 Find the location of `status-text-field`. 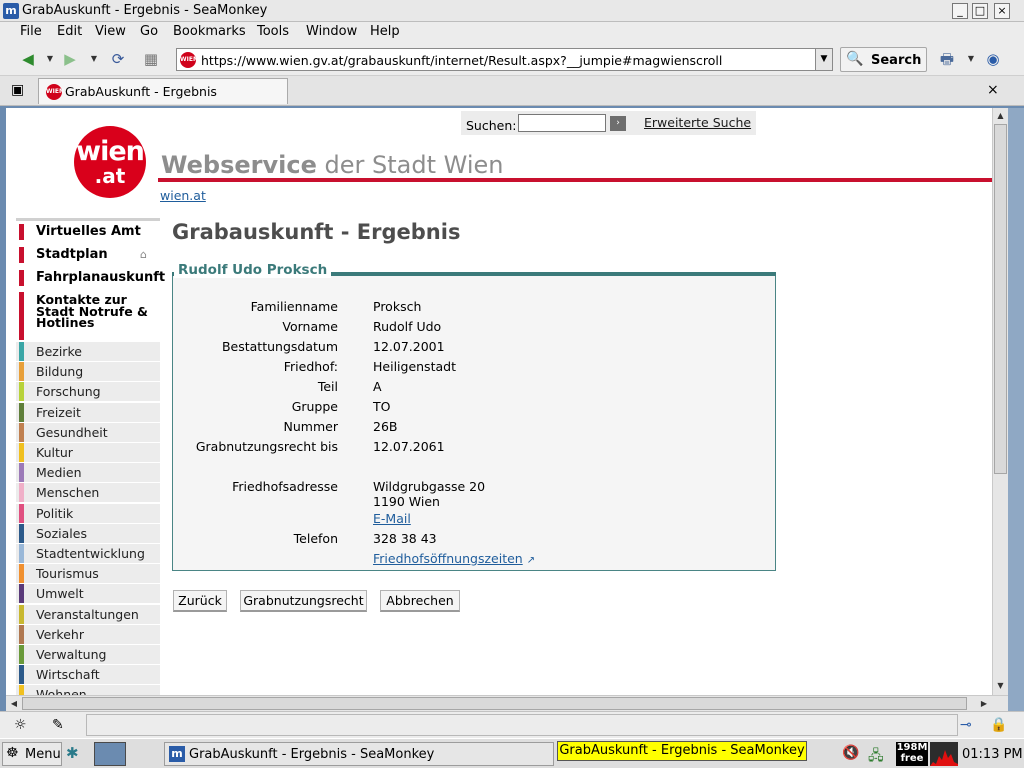

status-text-field is located at coordinates (522, 725).